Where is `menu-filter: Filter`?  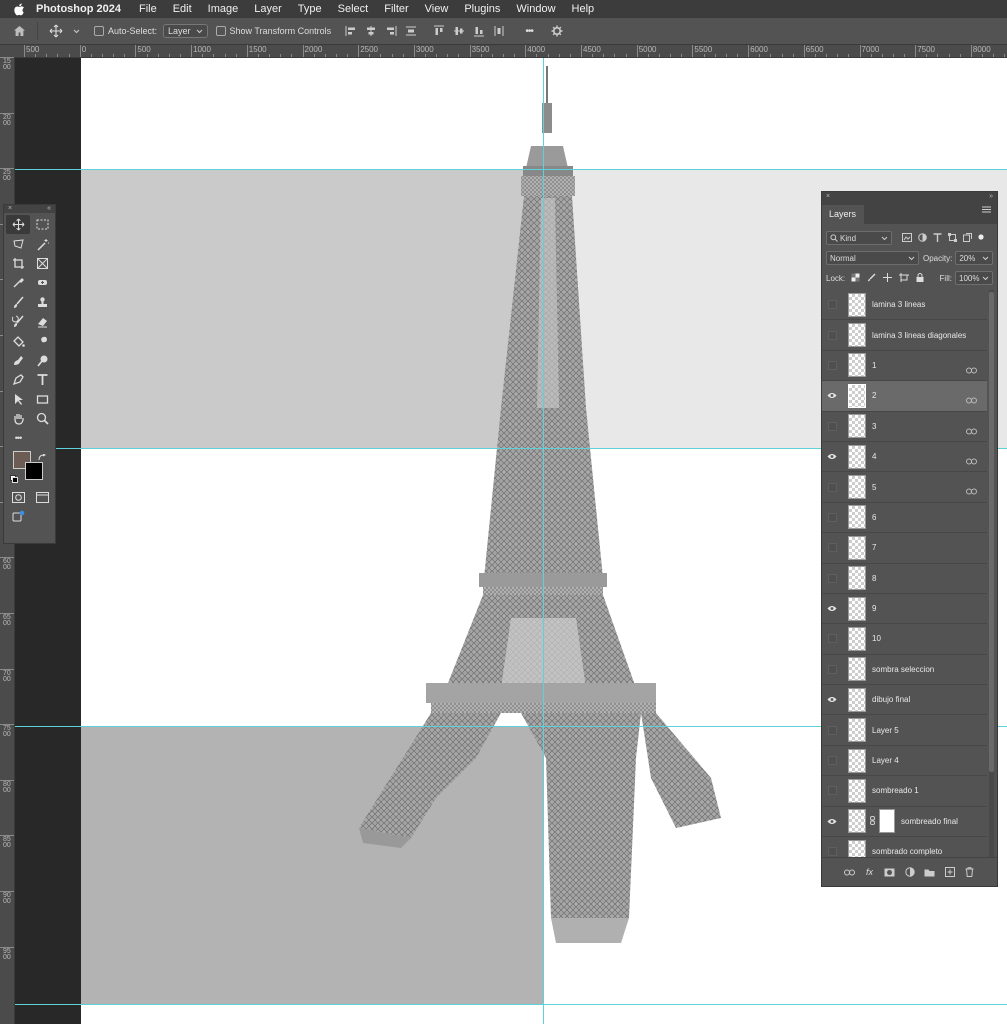
menu-filter: Filter is located at coordinates (396, 9).